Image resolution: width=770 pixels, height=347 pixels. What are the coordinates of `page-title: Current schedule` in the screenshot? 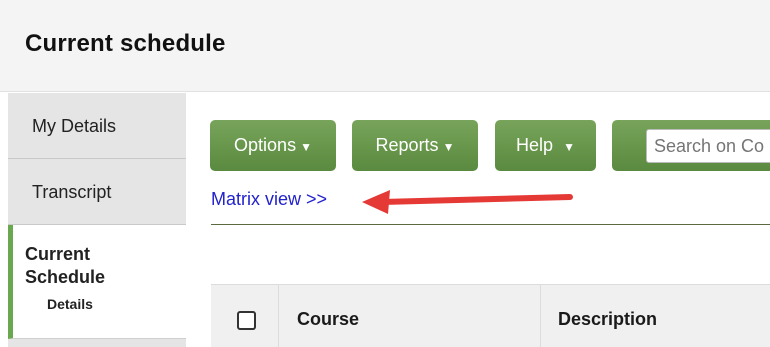 It's located at (125, 43).